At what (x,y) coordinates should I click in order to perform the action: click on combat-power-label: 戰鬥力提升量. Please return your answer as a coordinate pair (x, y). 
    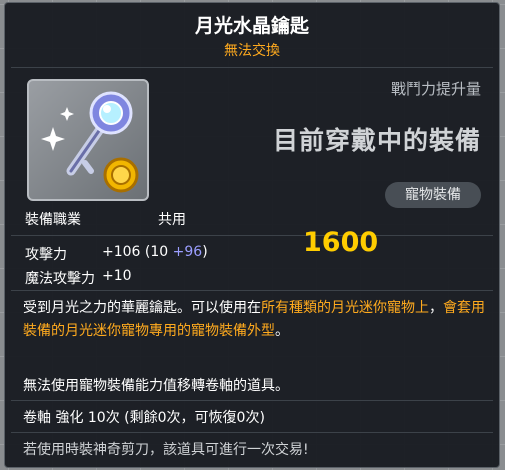
    Looking at the image, I should click on (435, 89).